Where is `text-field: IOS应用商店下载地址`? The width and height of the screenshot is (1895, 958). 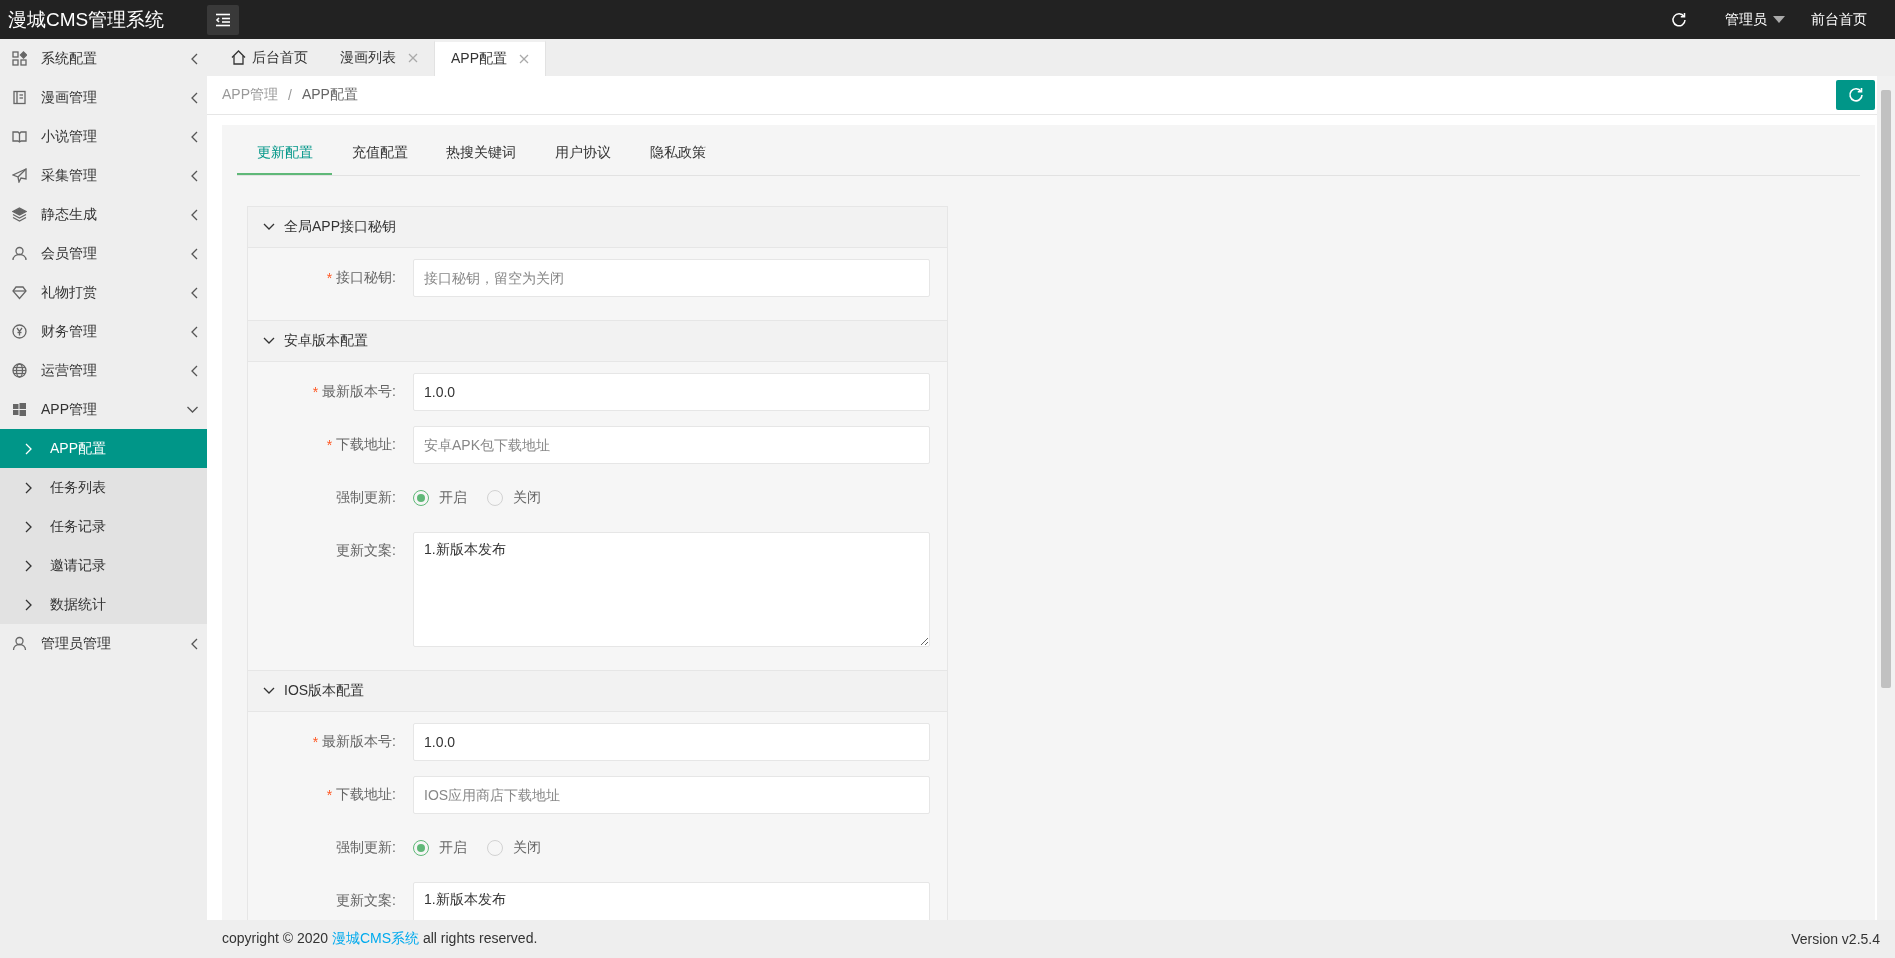
text-field: IOS应用商店下载地址 is located at coordinates (671, 795).